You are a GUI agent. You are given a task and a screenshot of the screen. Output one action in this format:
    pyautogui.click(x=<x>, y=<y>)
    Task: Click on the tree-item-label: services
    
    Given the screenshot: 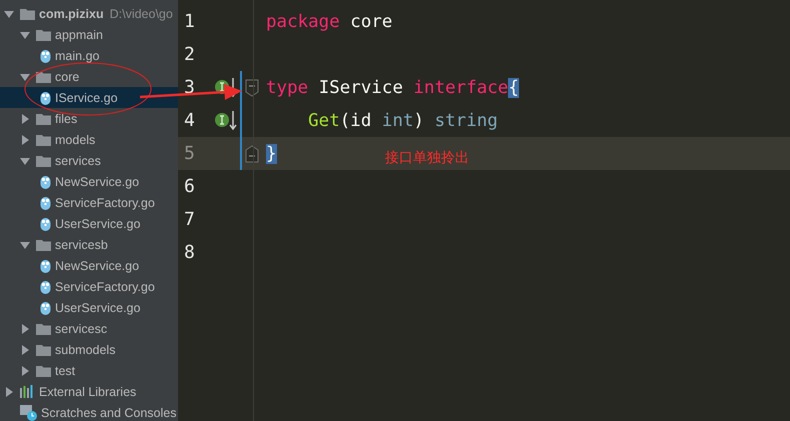 What is the action you would take?
    pyautogui.click(x=78, y=161)
    